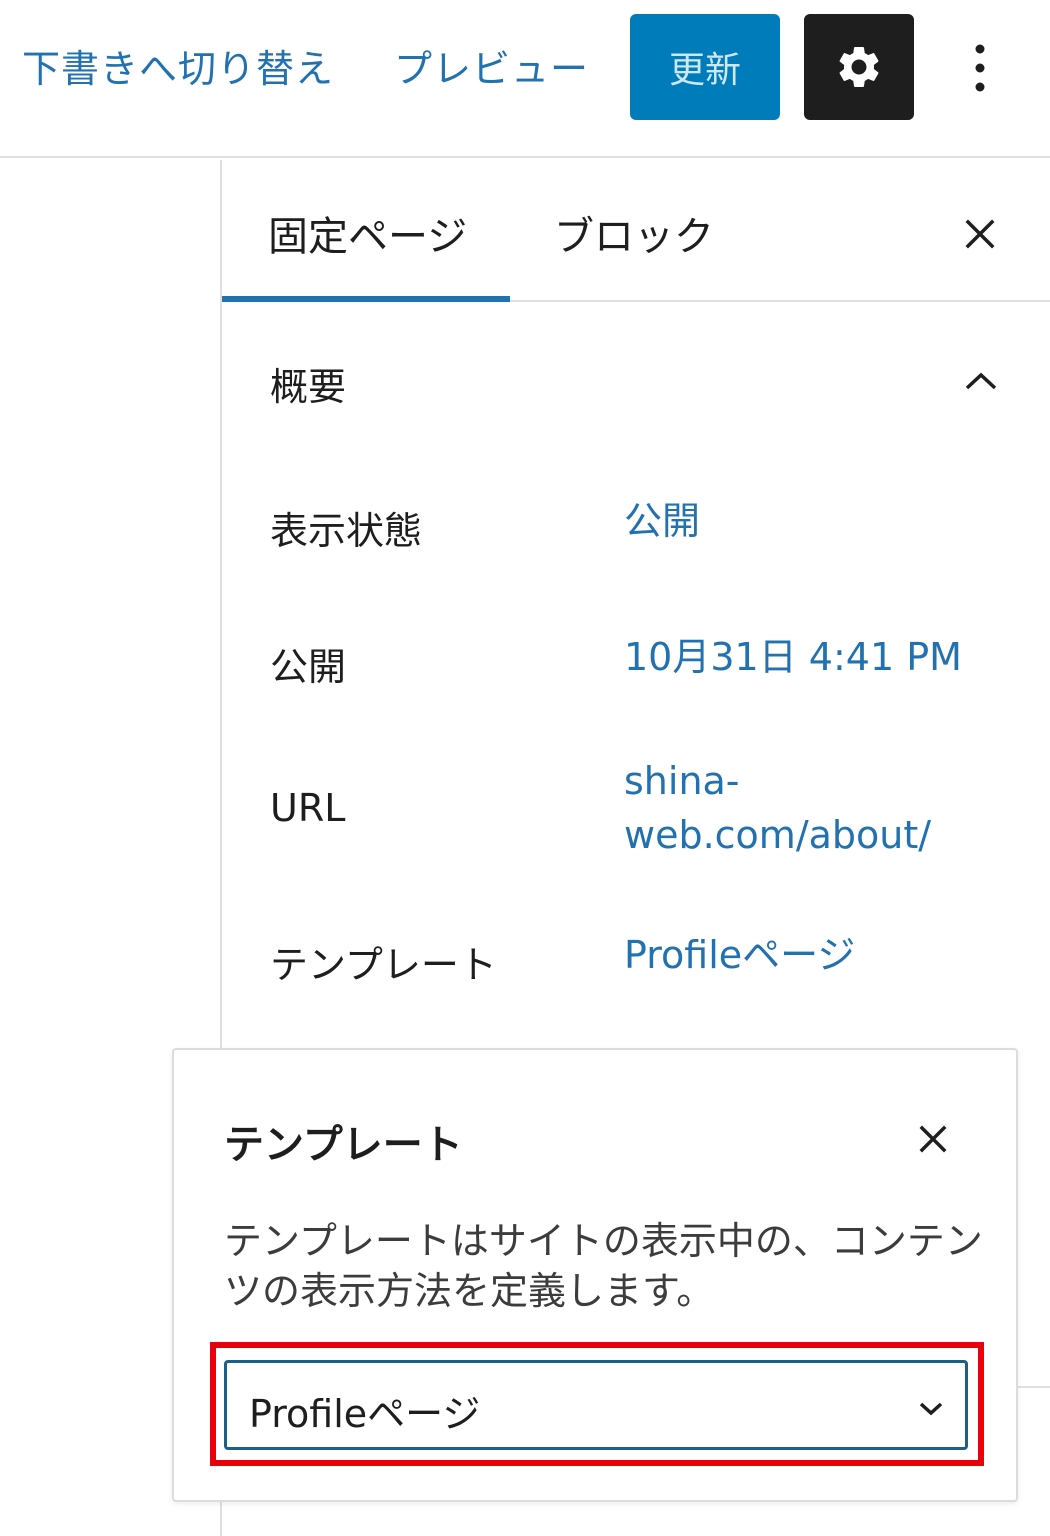 The width and height of the screenshot is (1050, 1536). Describe the element at coordinates (383, 965) in the screenshot. I see `template-label: テンプレート` at that location.